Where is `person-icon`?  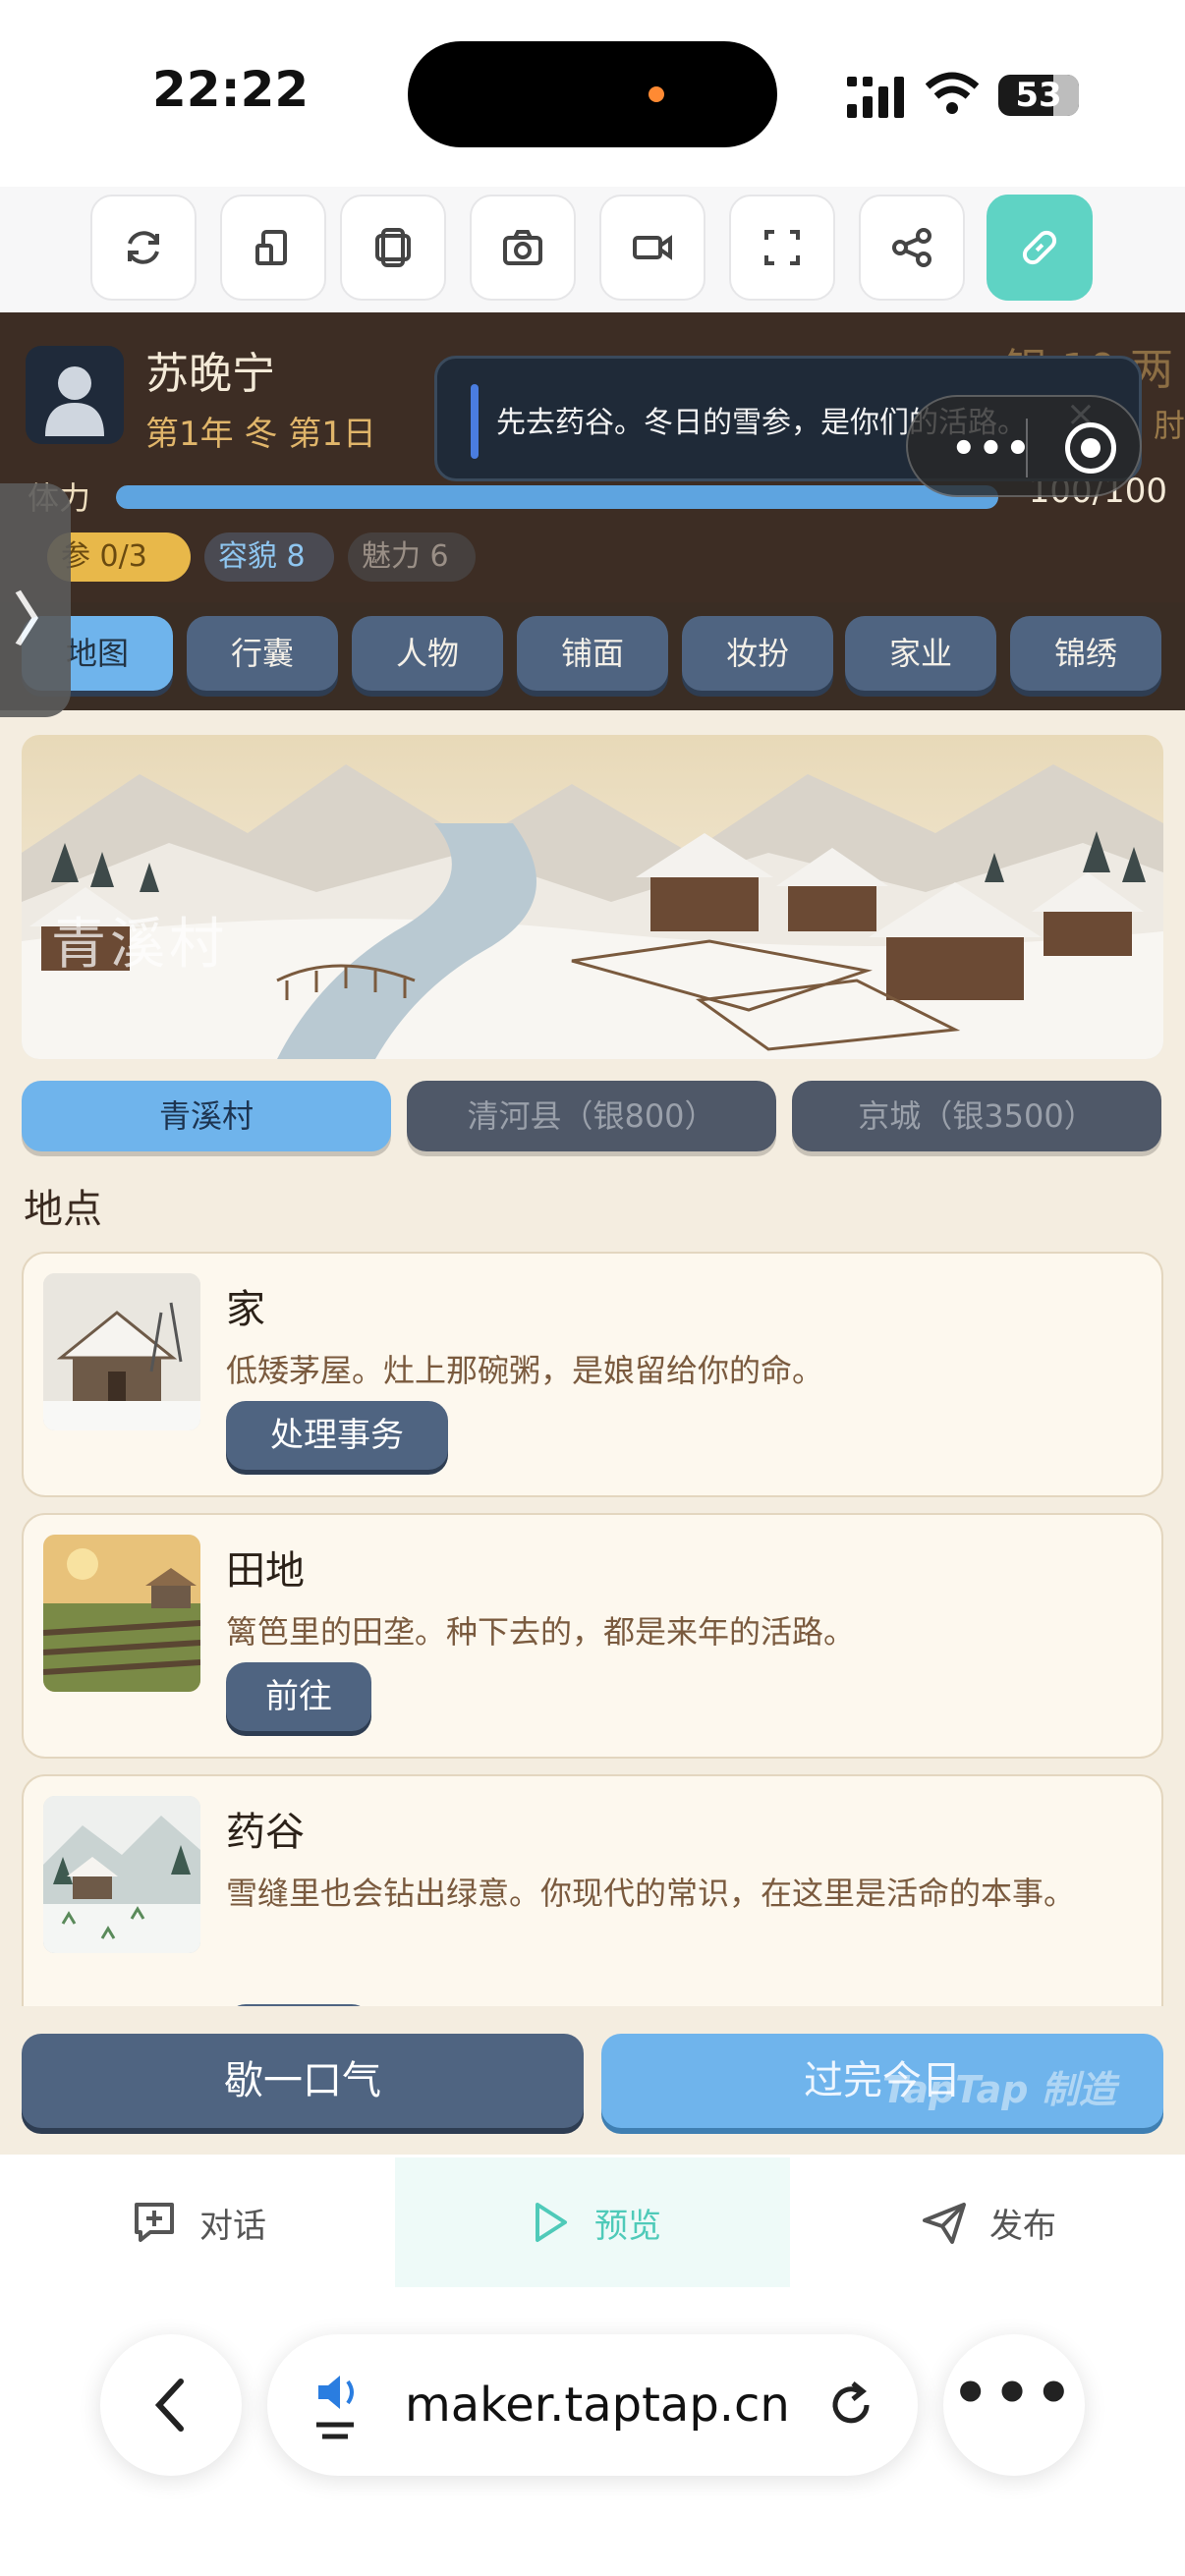 person-icon is located at coordinates (75, 401).